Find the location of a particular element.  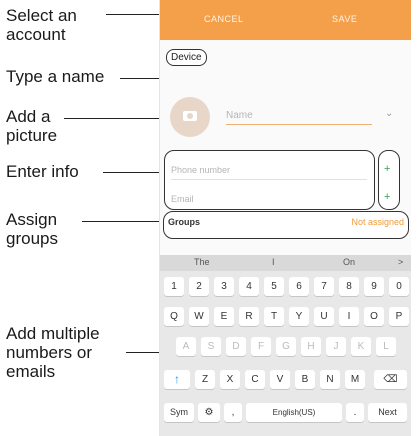

key-2: 2 is located at coordinates (199, 286).